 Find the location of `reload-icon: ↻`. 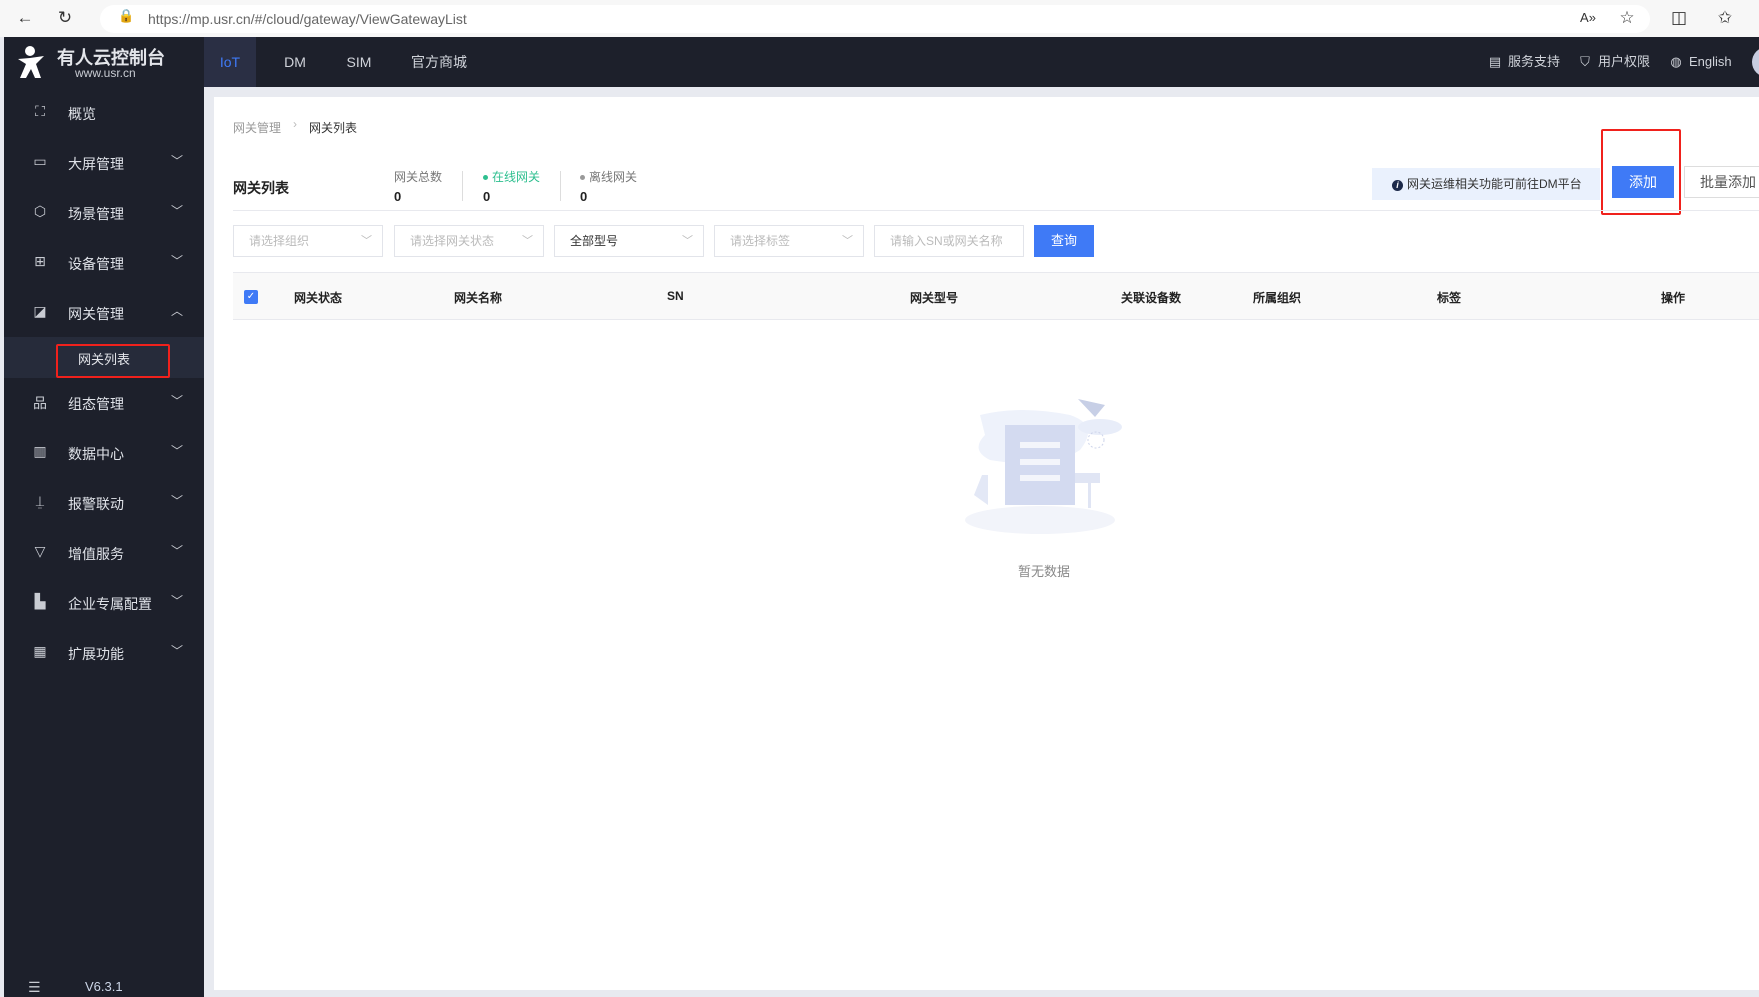

reload-icon: ↻ is located at coordinates (65, 18).